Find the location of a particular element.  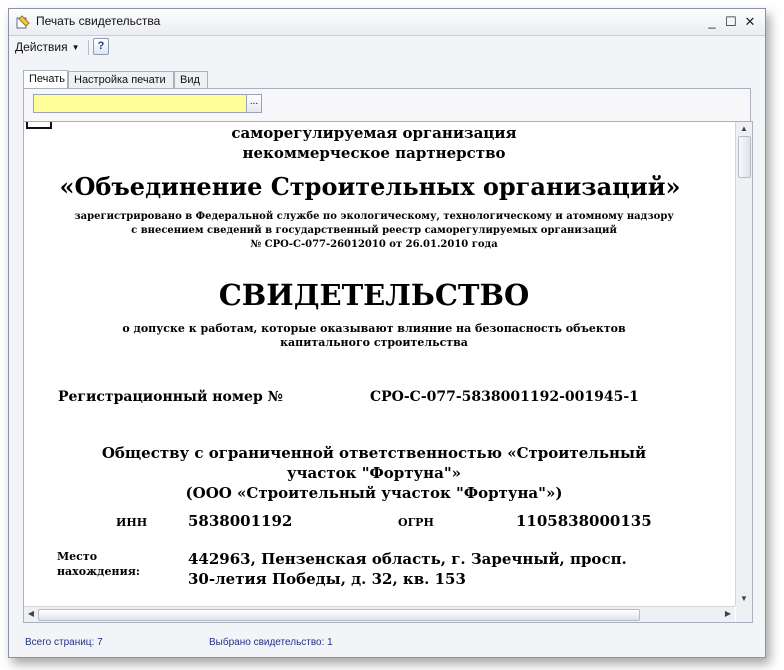

status-pages: Всего страниц: 7 is located at coordinates (64, 642).